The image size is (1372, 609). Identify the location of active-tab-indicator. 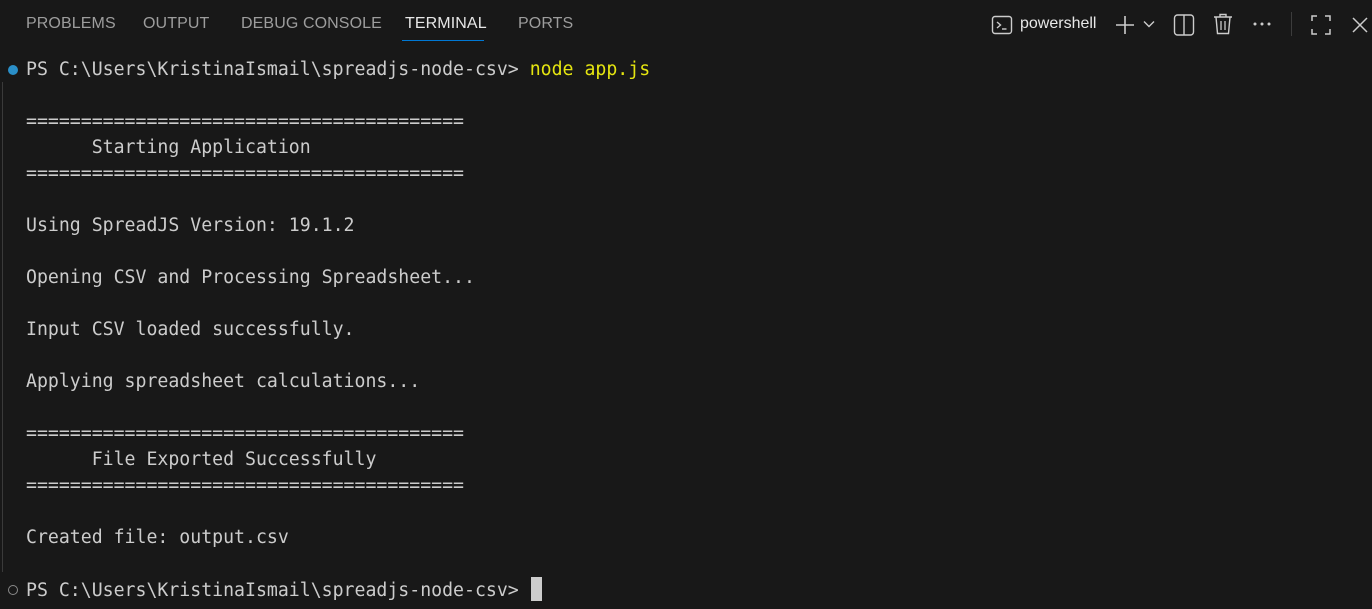
(443, 40).